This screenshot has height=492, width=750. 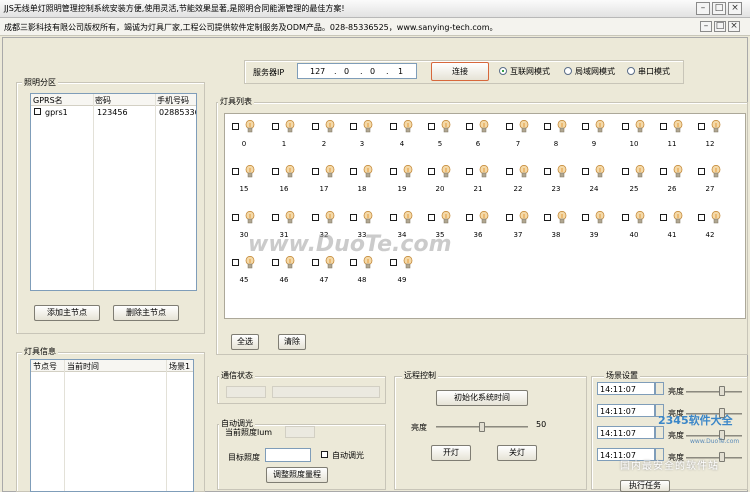 I want to click on close-icon: ×, so click(x=735, y=8).